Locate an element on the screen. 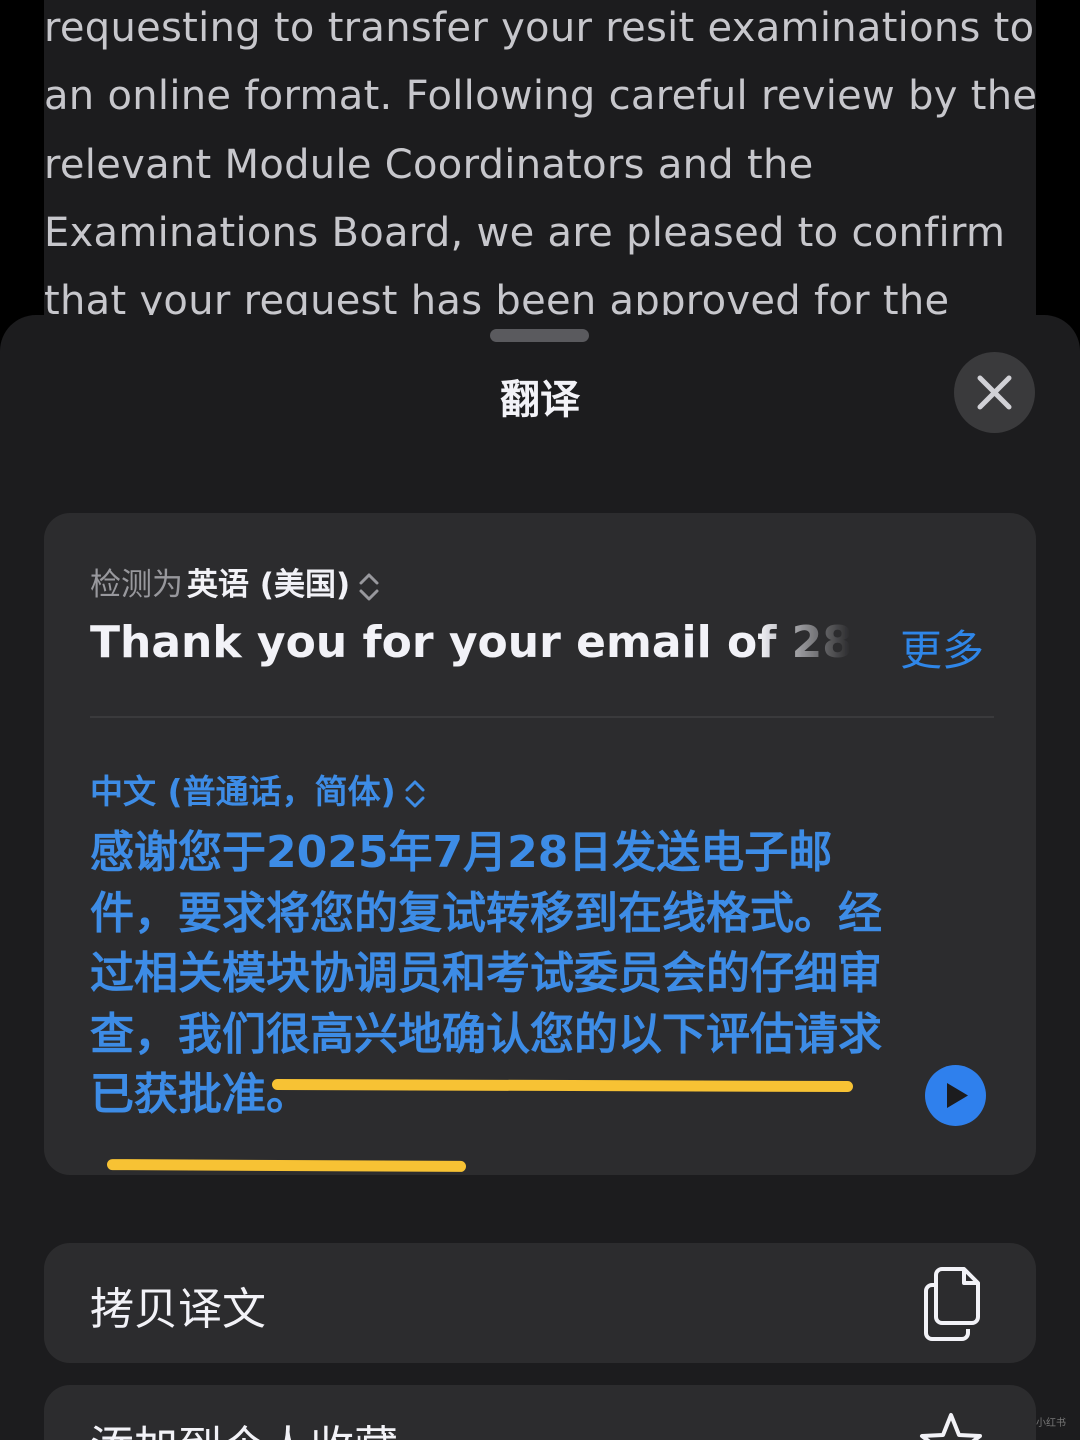  watermark: 小红书 is located at coordinates (1051, 1423).